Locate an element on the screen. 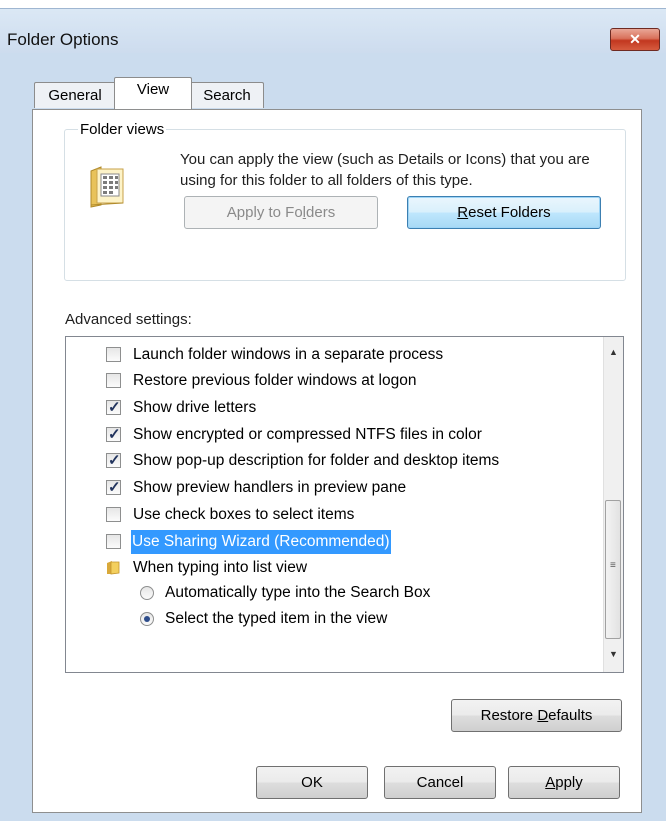 The height and width of the screenshot is (825, 666). scroll-grip-icon: ≡ is located at coordinates (613, 565).